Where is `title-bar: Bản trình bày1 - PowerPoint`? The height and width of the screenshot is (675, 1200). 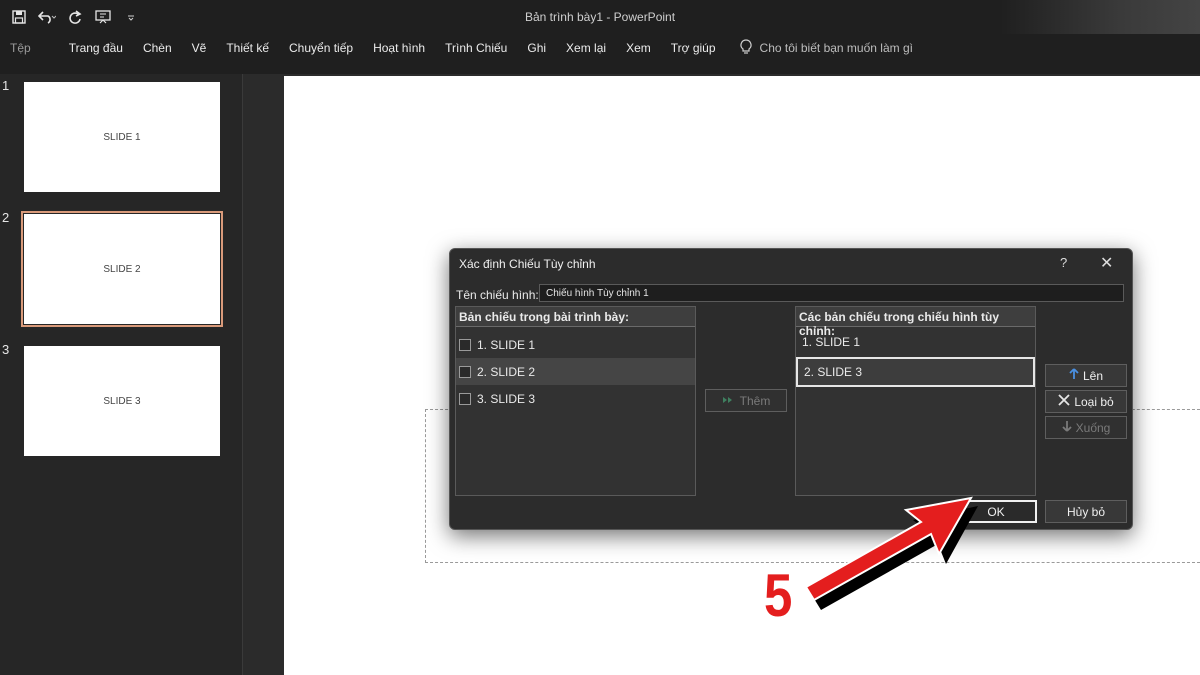 title-bar: Bản trình bày1 - PowerPoint is located at coordinates (600, 17).